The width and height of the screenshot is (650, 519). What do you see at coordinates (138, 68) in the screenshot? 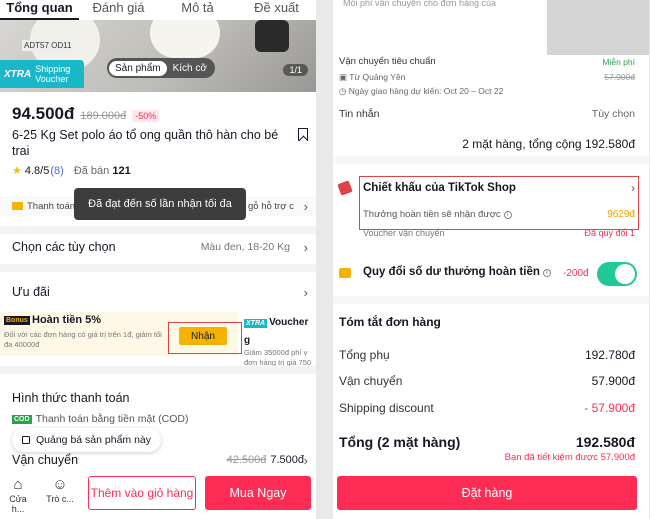
I see `segment-product: Sản phẩm` at bounding box center [138, 68].